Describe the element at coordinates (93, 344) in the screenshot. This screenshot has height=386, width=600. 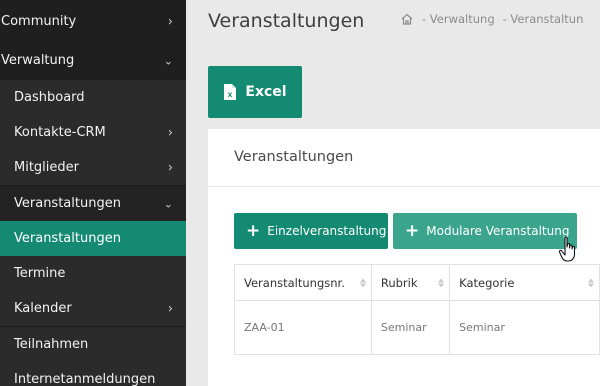
I see `sidebar-item-teilnahmen: Teilnahmen` at that location.